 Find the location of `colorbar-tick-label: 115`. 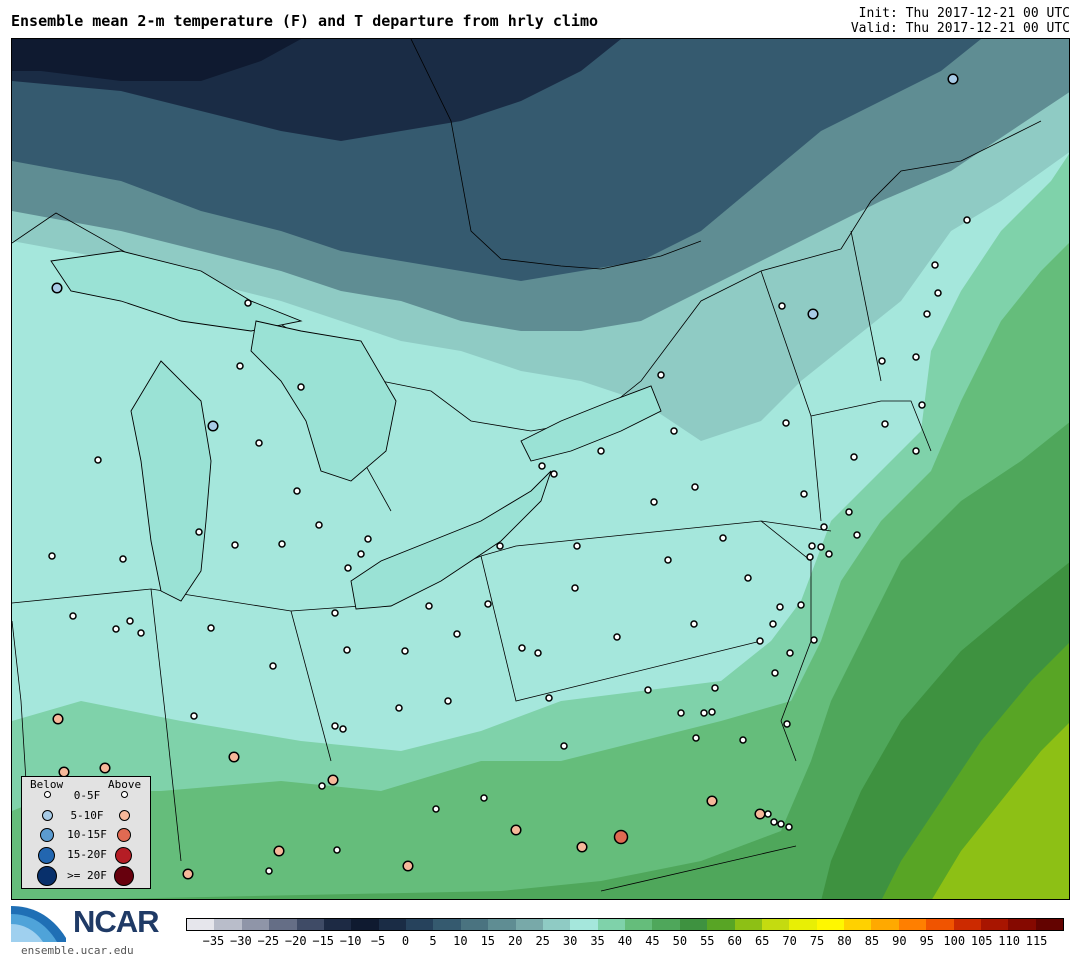

colorbar-tick-label: 115 is located at coordinates (1036, 941).